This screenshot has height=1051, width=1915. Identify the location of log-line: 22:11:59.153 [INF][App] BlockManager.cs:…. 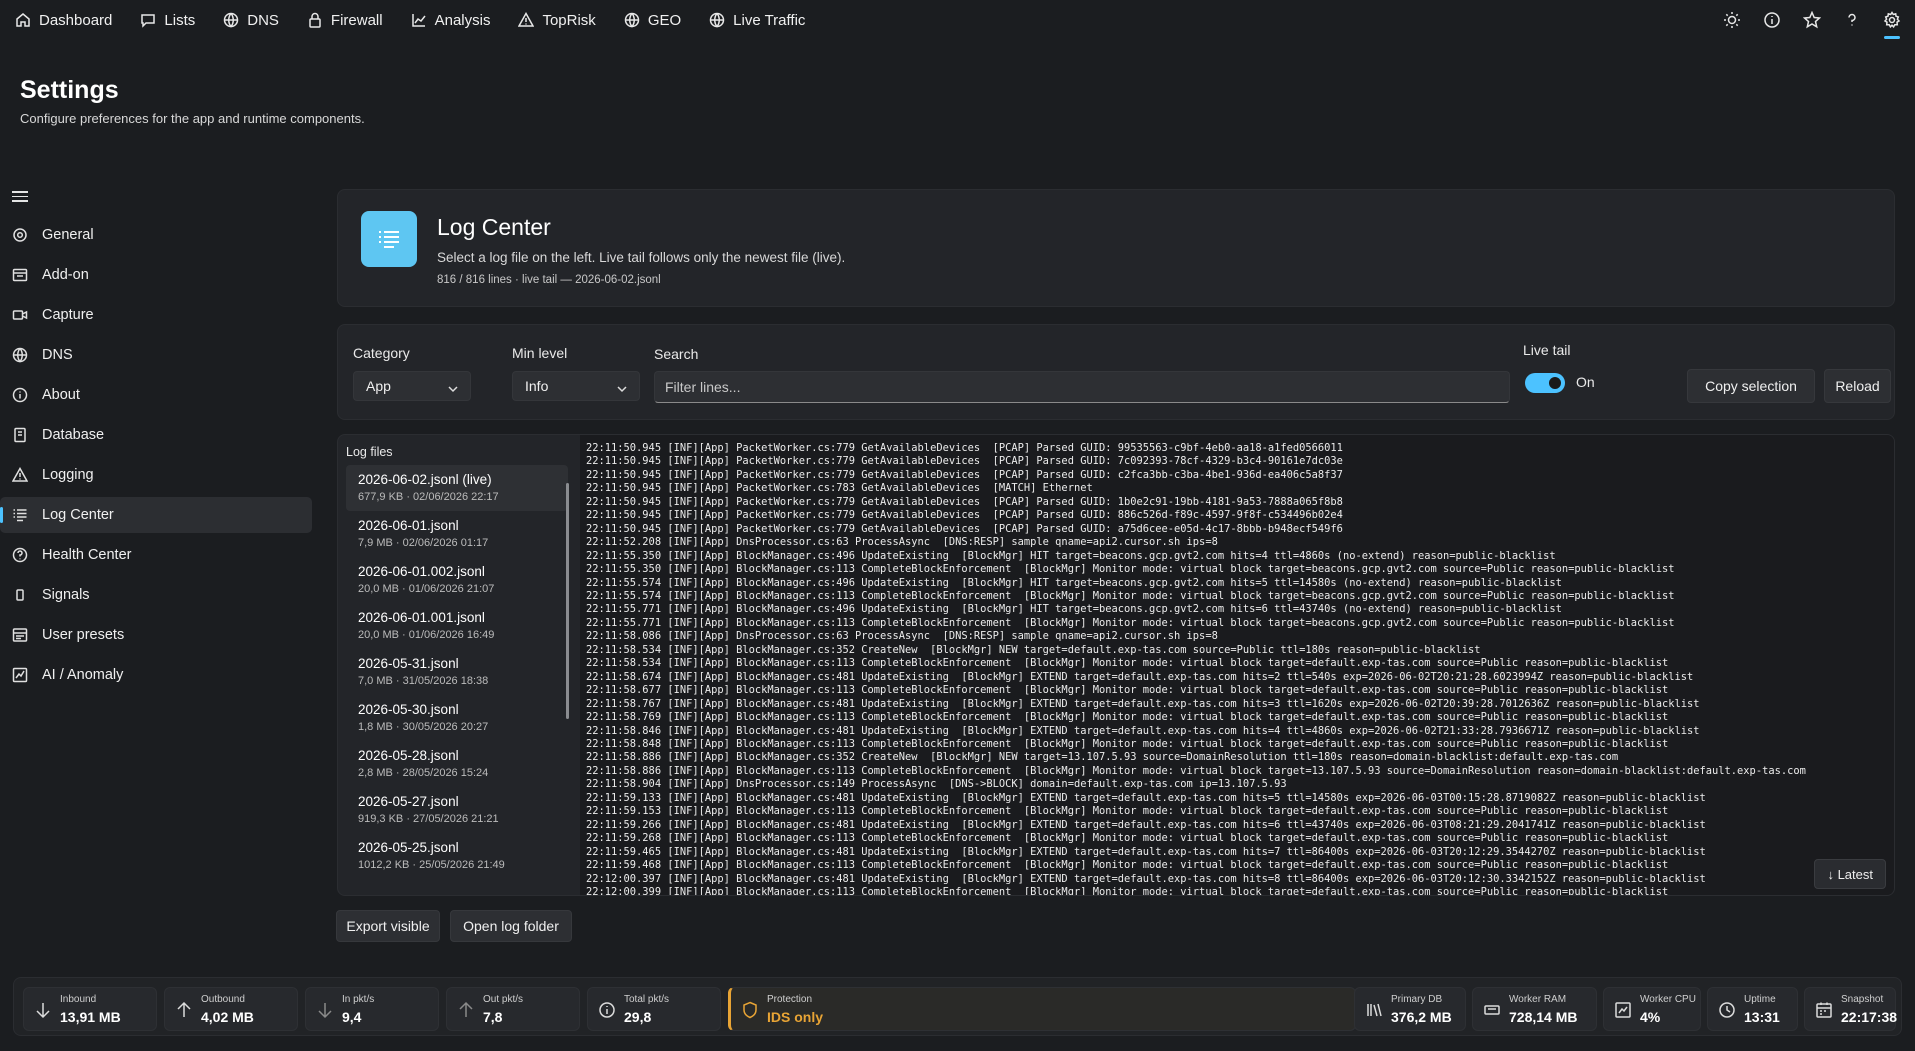
(1127, 811).